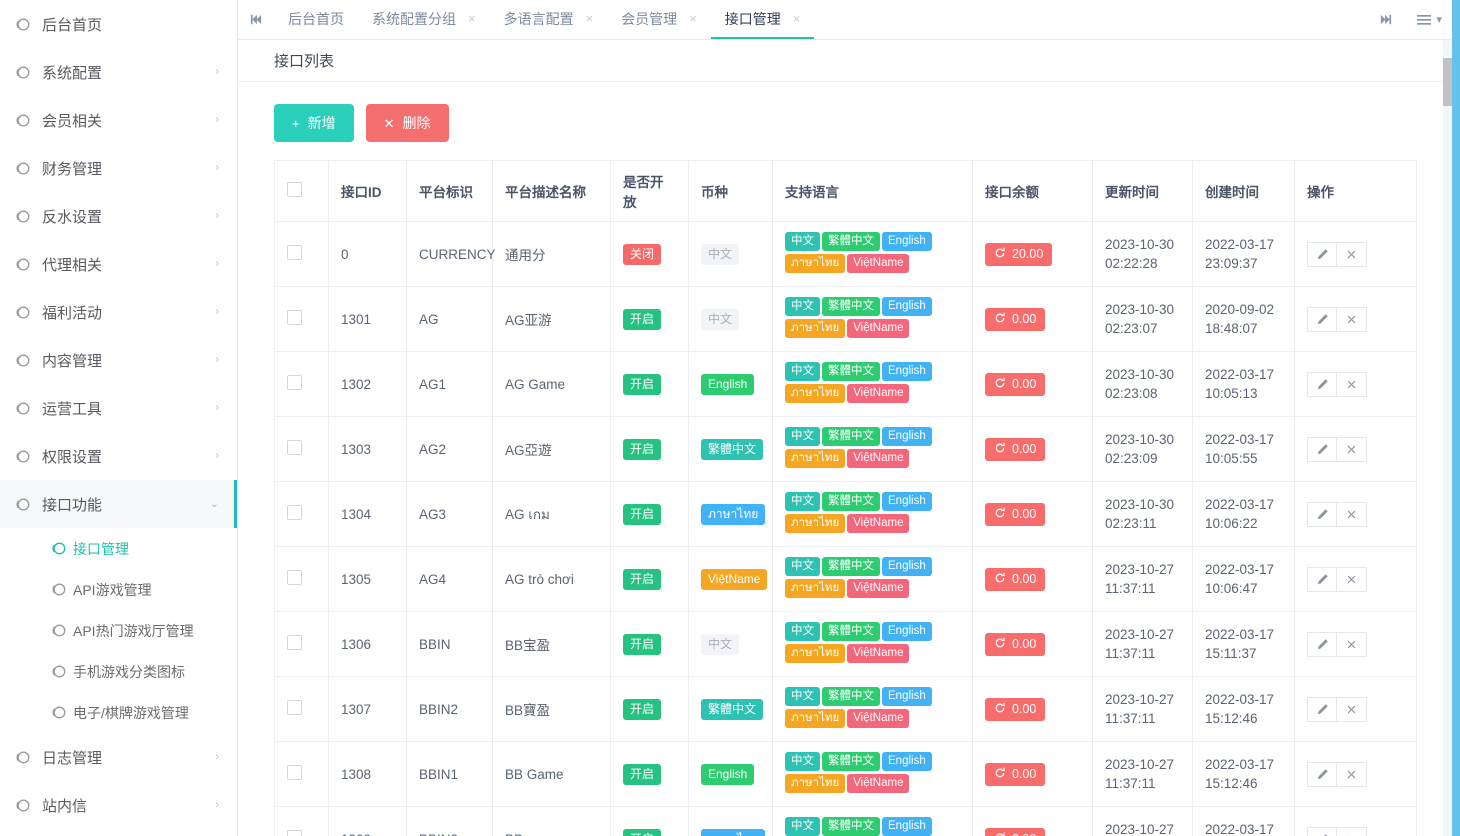  What do you see at coordinates (256, 19) in the screenshot?
I see `tabs-scroll-prev-button` at bounding box center [256, 19].